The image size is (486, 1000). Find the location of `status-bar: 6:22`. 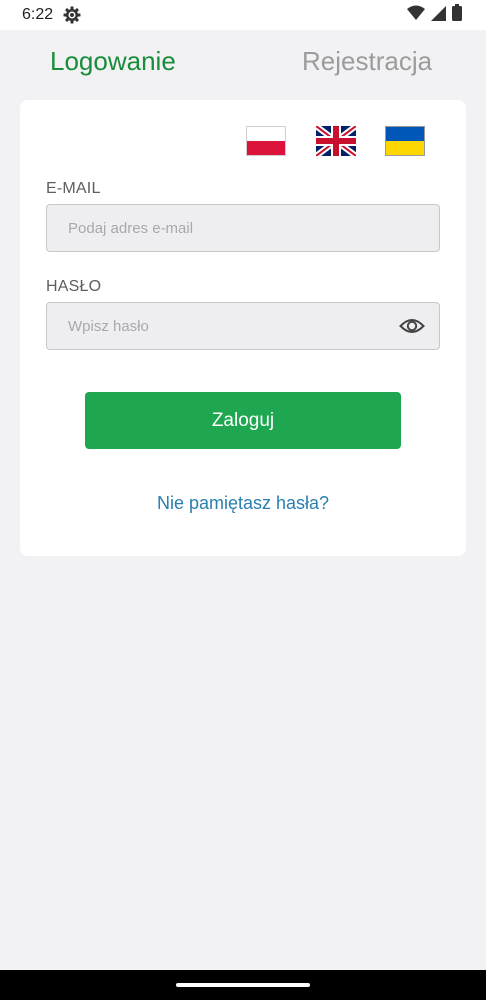

status-bar: 6:22 is located at coordinates (243, 15).